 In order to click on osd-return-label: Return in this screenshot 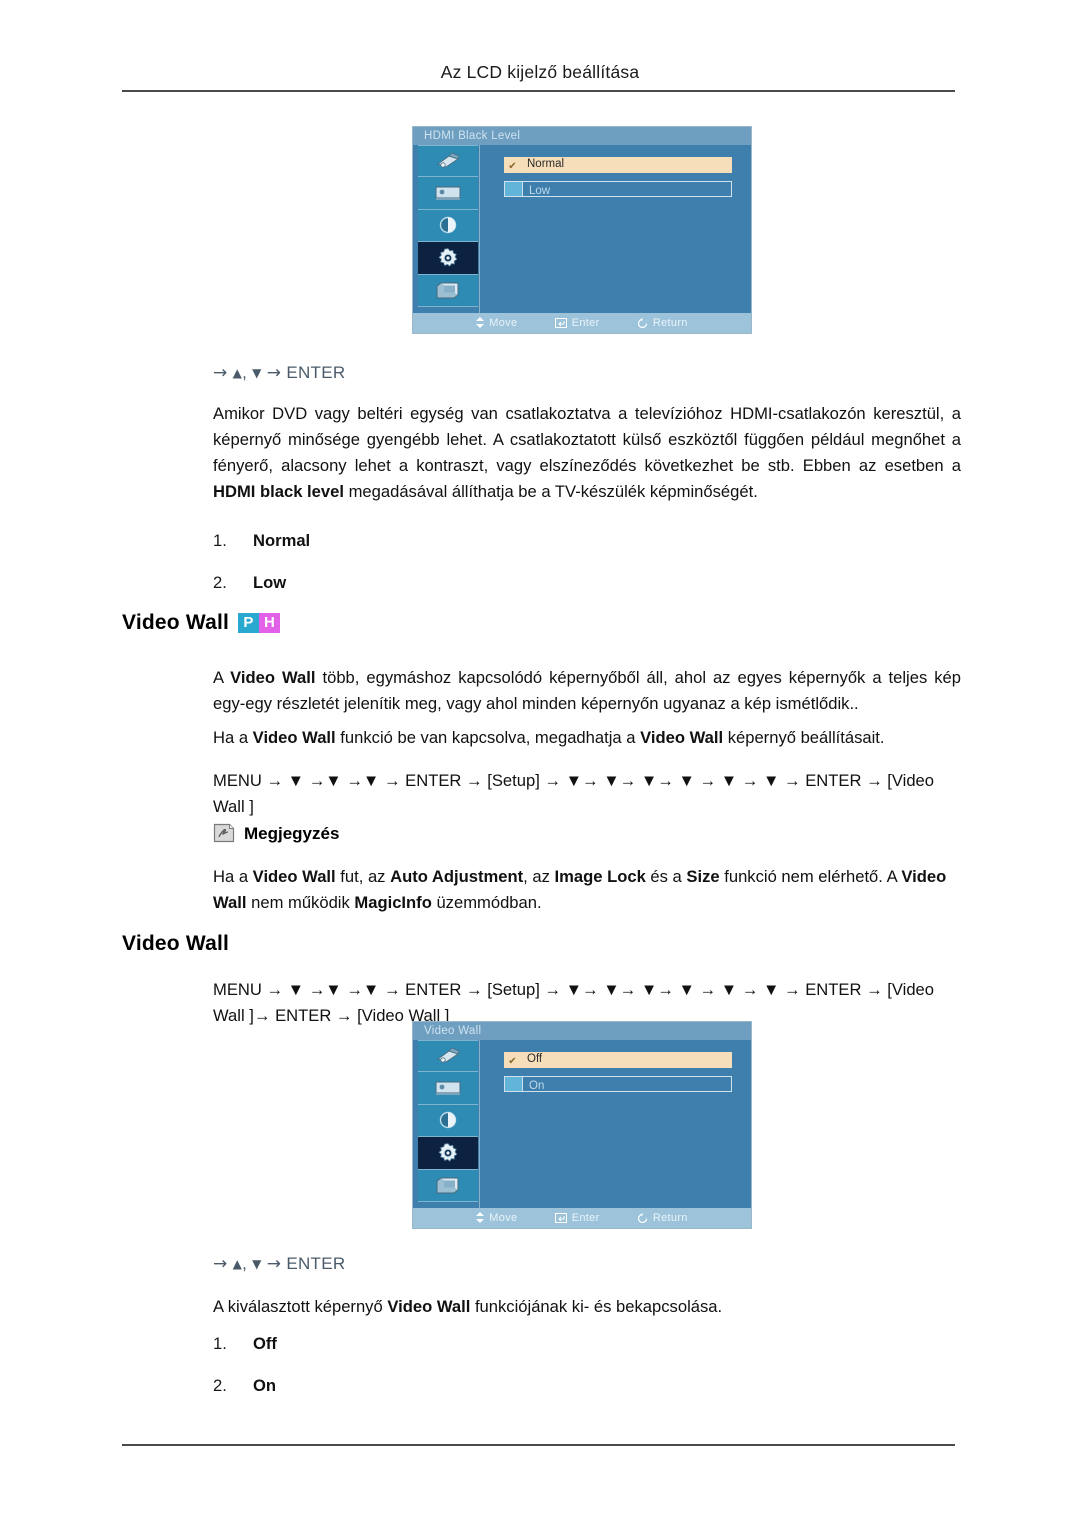, I will do `click(670, 323)`.